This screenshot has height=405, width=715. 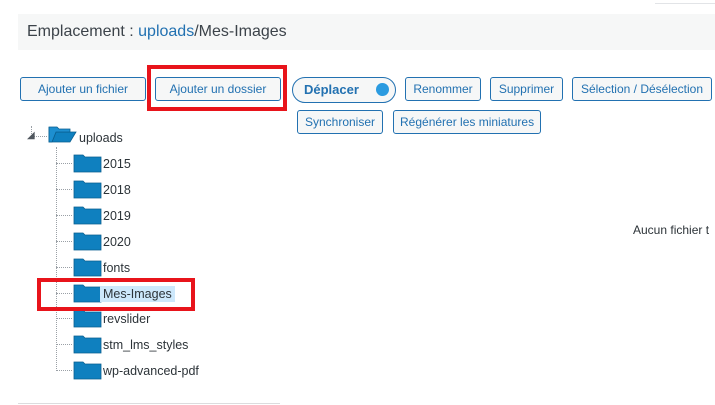 What do you see at coordinates (117, 242) in the screenshot?
I see `tree-node-label: 2020` at bounding box center [117, 242].